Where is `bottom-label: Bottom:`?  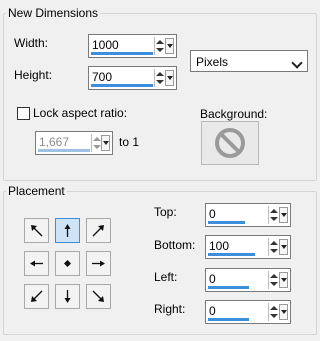 bottom-label: Bottom: is located at coordinates (175, 245).